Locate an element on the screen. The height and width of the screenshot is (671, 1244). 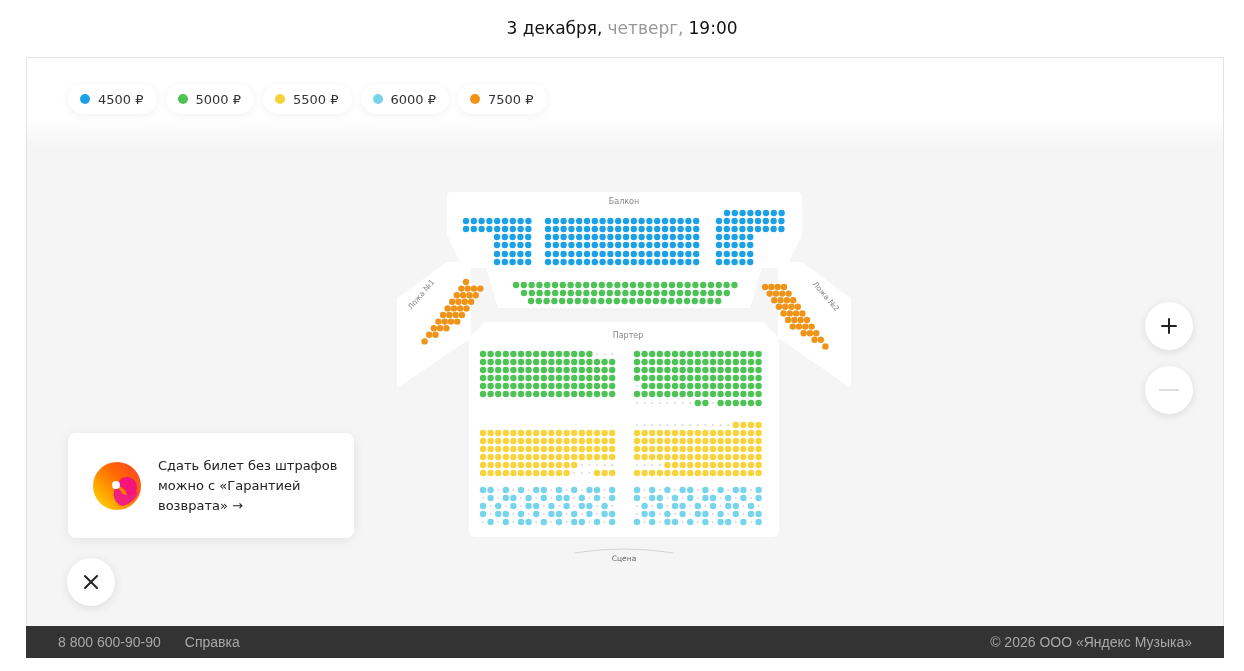
refund-guarantee-card: Сдать билет без штрафов можно с «Гарантией возврата» → is located at coordinates (211, 485).